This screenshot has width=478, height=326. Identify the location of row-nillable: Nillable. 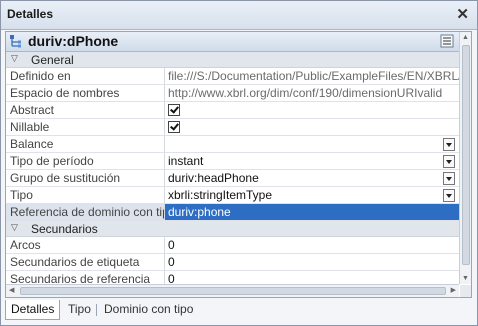
(232, 127).